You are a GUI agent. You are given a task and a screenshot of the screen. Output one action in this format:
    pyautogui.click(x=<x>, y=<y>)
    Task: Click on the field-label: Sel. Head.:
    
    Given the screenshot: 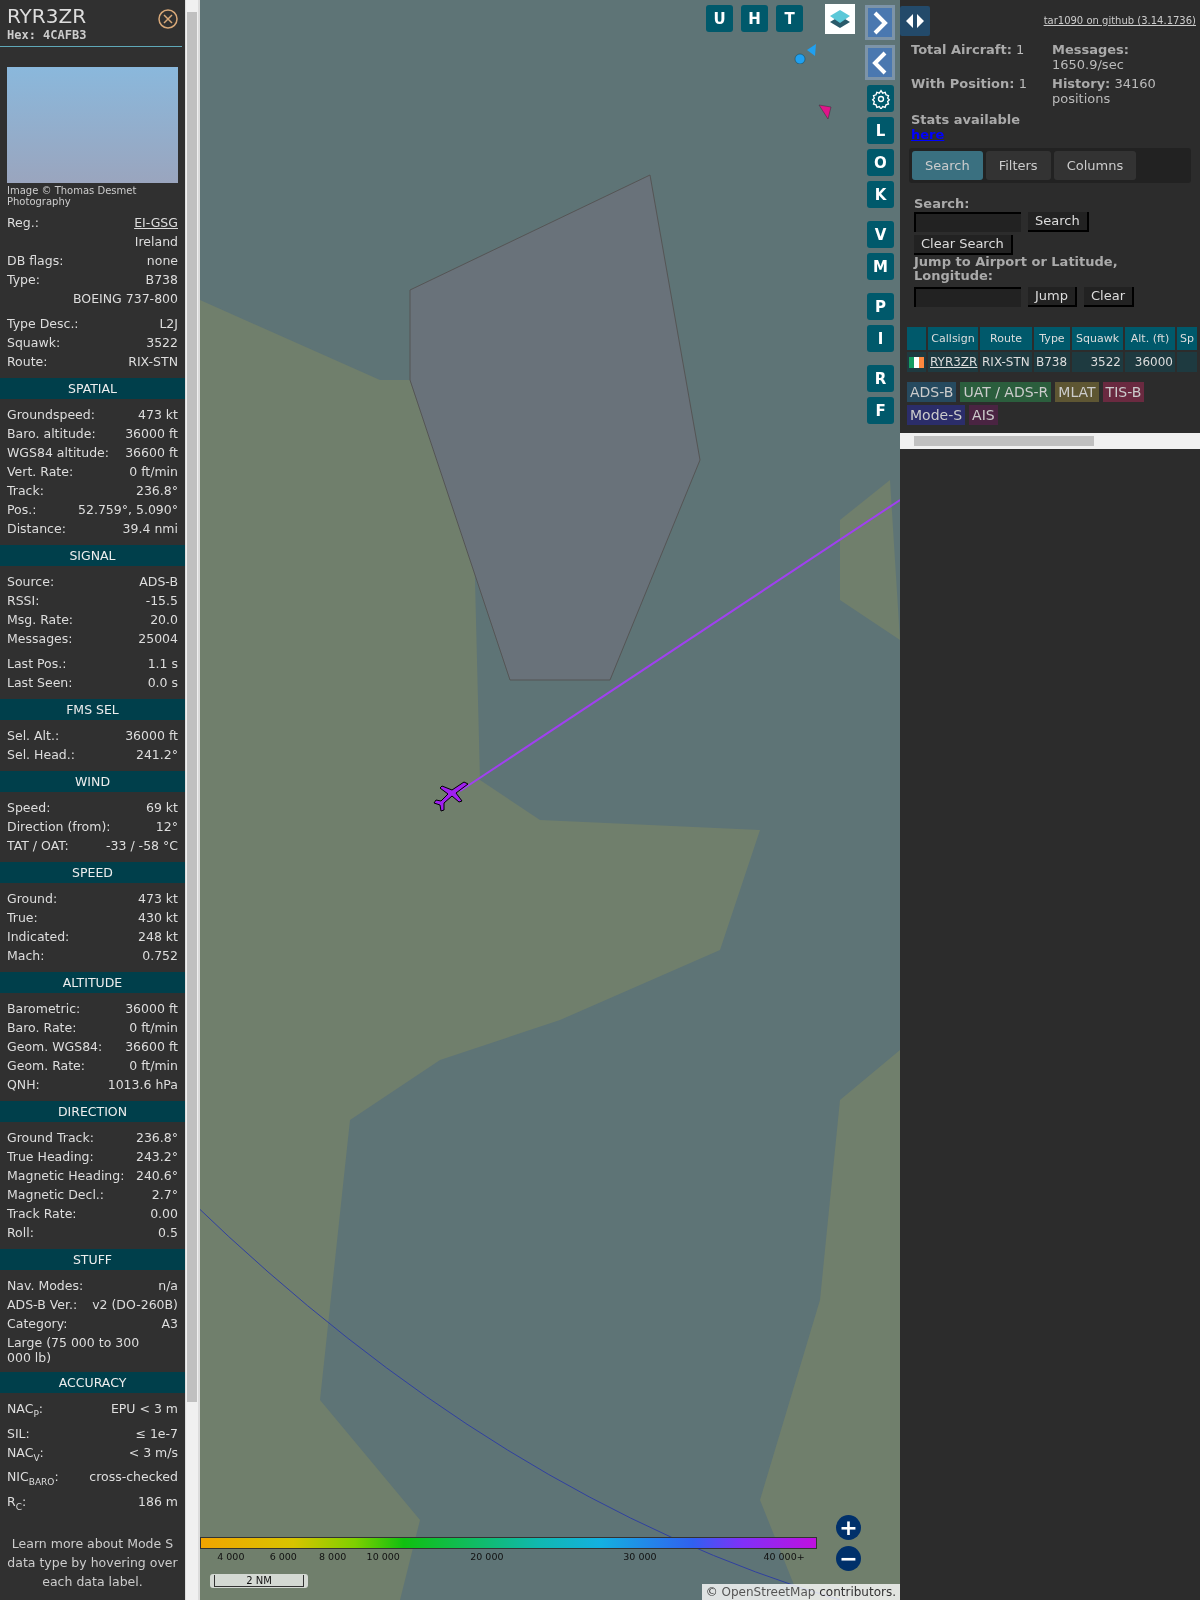 What is the action you would take?
    pyautogui.click(x=41, y=755)
    